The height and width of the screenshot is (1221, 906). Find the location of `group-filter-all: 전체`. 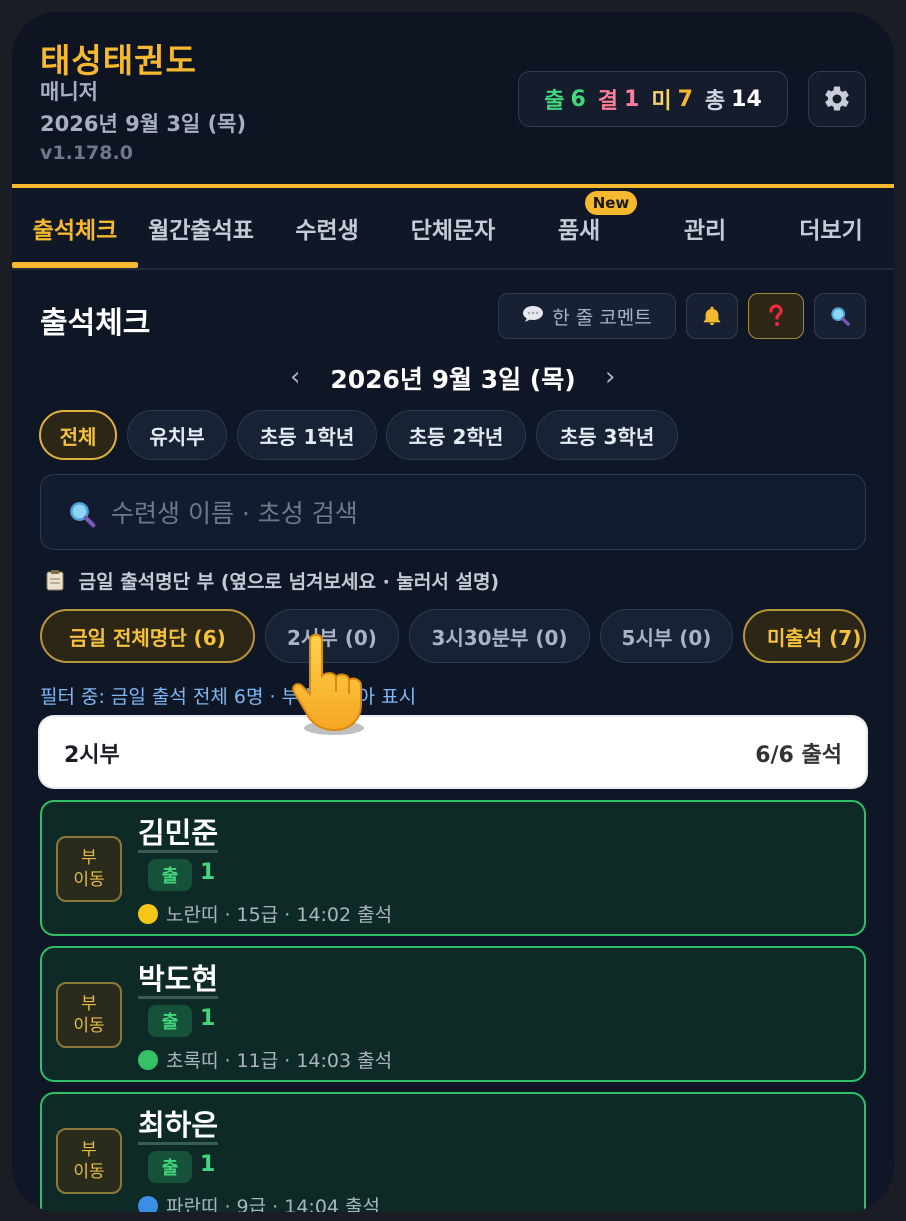

group-filter-all: 전체 is located at coordinates (78, 435).